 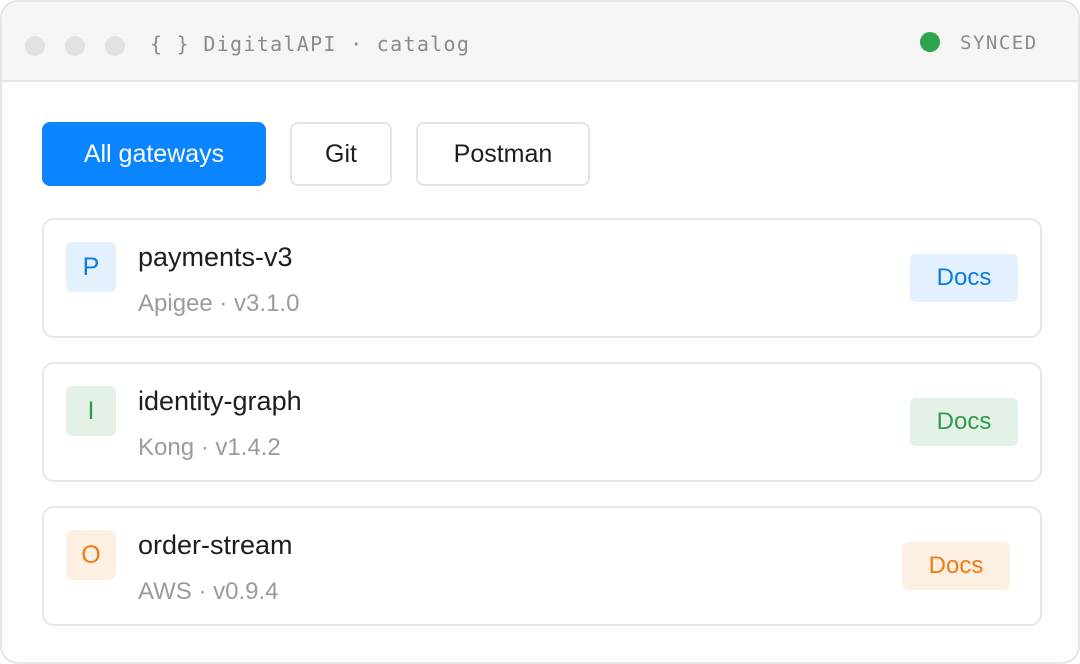 I want to click on window-close-control, so click(x=35, y=46).